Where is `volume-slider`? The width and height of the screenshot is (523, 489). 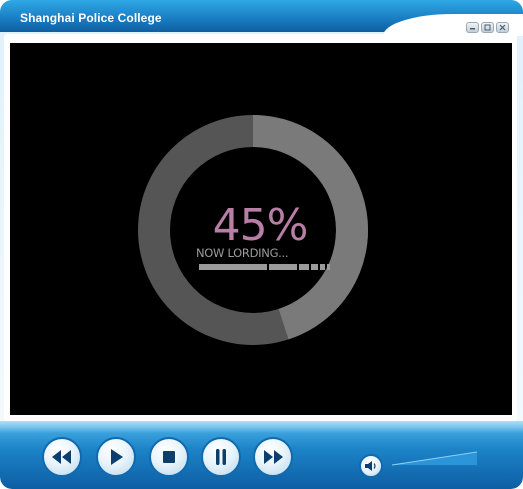
volume-slider is located at coordinates (434, 459).